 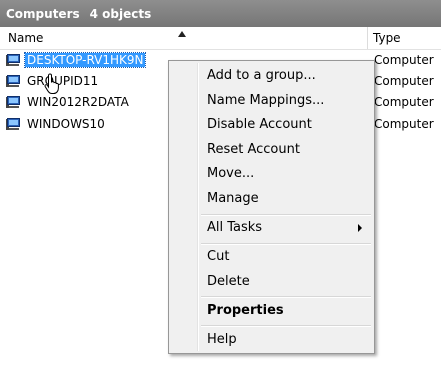 I want to click on computer-name: WINDOWS10, so click(x=66, y=124).